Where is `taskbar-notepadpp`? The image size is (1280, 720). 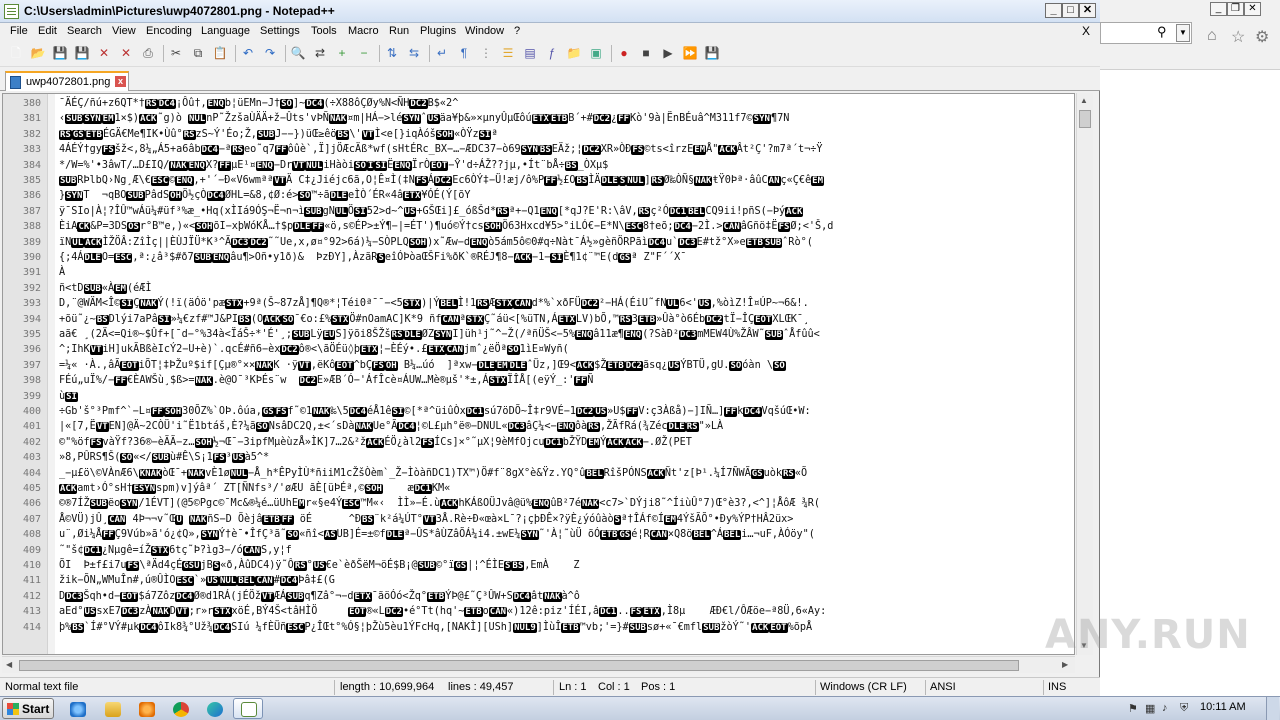
taskbar-notepadpp is located at coordinates (248, 708).